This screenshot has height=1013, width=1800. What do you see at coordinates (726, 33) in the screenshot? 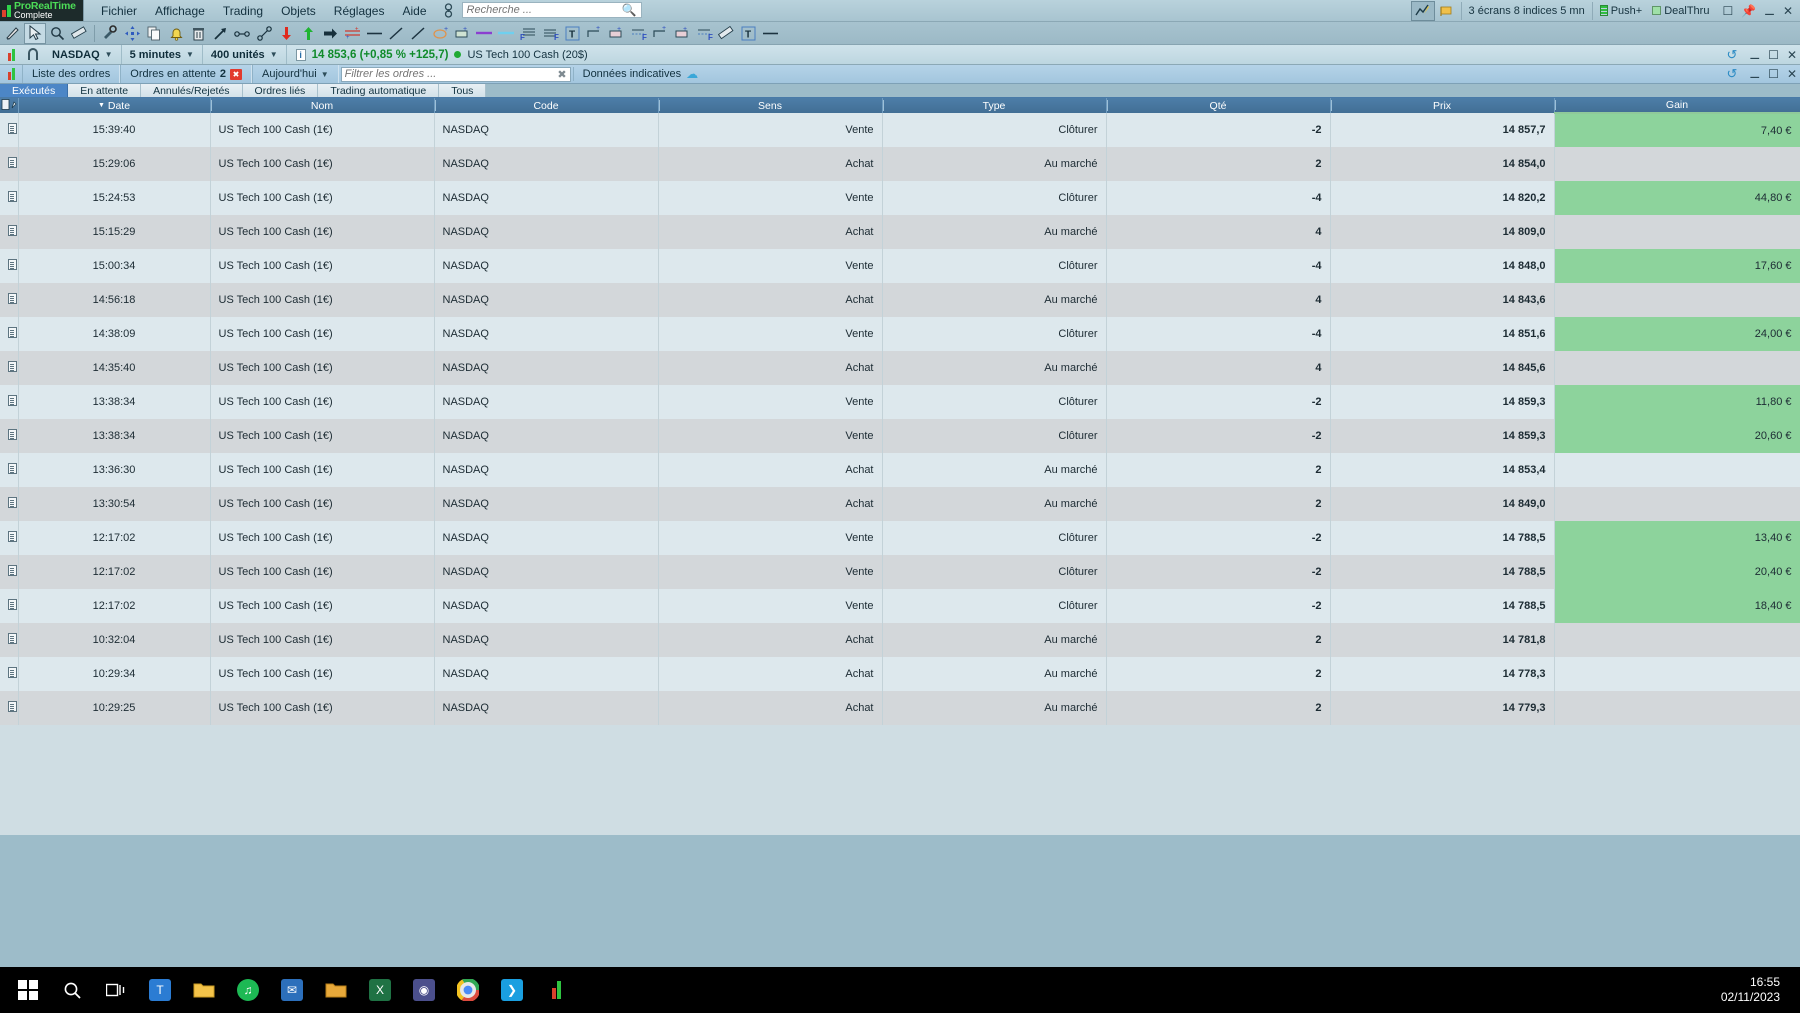
I see `measure-ruler-icon` at bounding box center [726, 33].